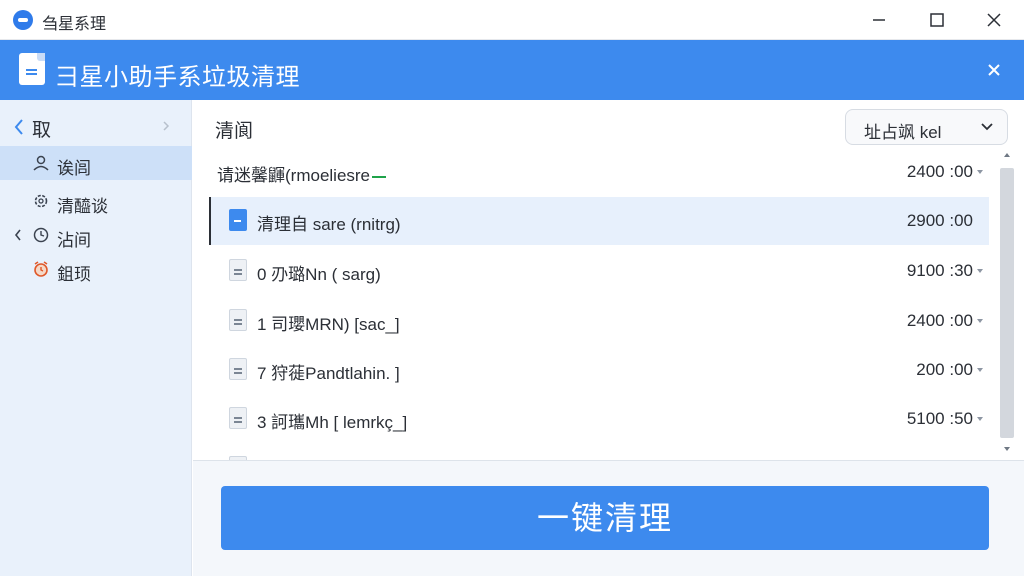 The width and height of the screenshot is (1024, 576). What do you see at coordinates (332, 422) in the screenshot?
I see `file-name: 3 訶瓗Mh [ lemrkç_]` at bounding box center [332, 422].